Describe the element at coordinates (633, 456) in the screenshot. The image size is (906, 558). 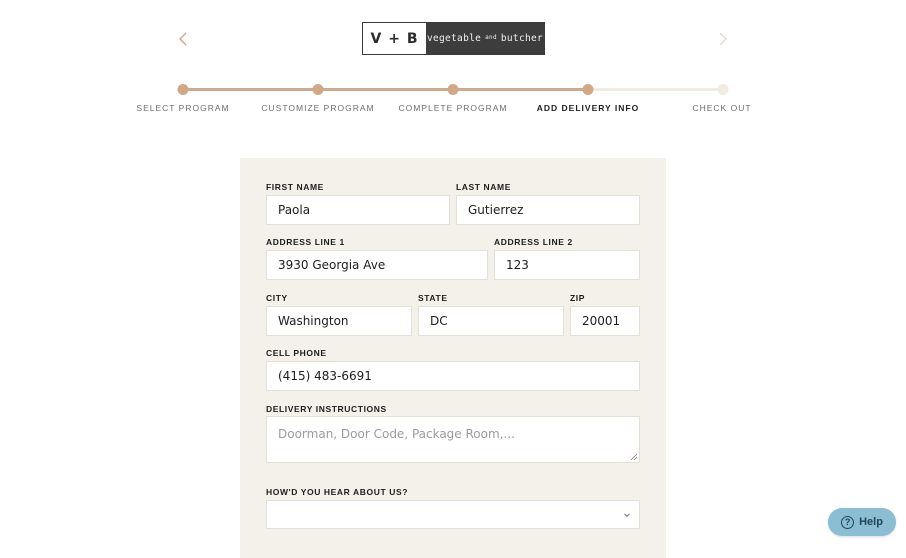
I see `resize-grip-icon` at that location.